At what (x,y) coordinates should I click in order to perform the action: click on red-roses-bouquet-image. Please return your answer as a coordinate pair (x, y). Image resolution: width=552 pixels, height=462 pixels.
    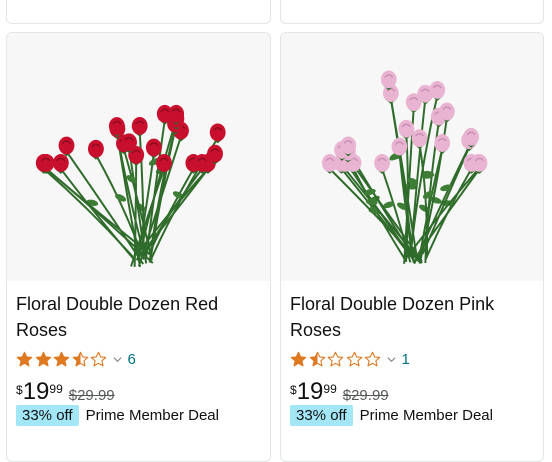
    Looking at the image, I should click on (130, 186).